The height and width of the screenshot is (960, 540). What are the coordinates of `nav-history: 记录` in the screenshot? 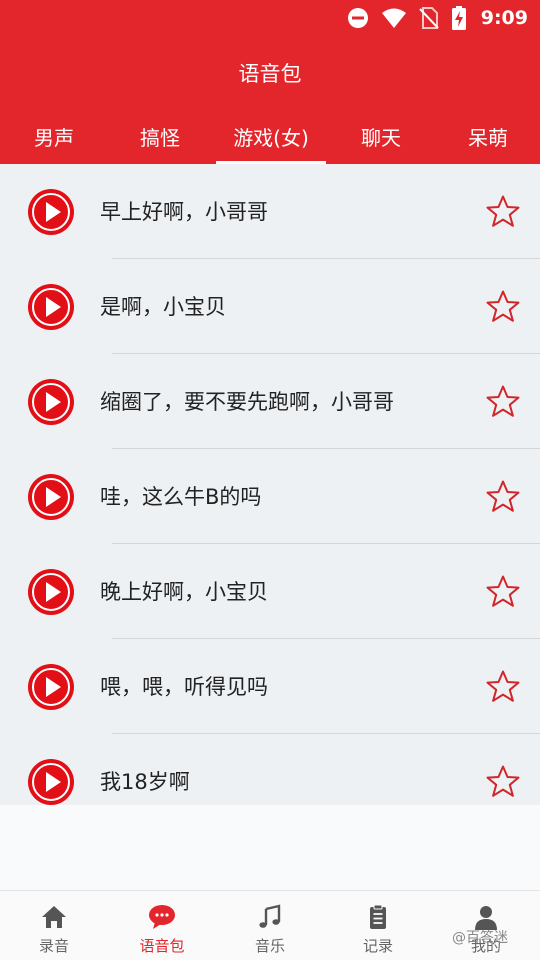 It's located at (378, 925).